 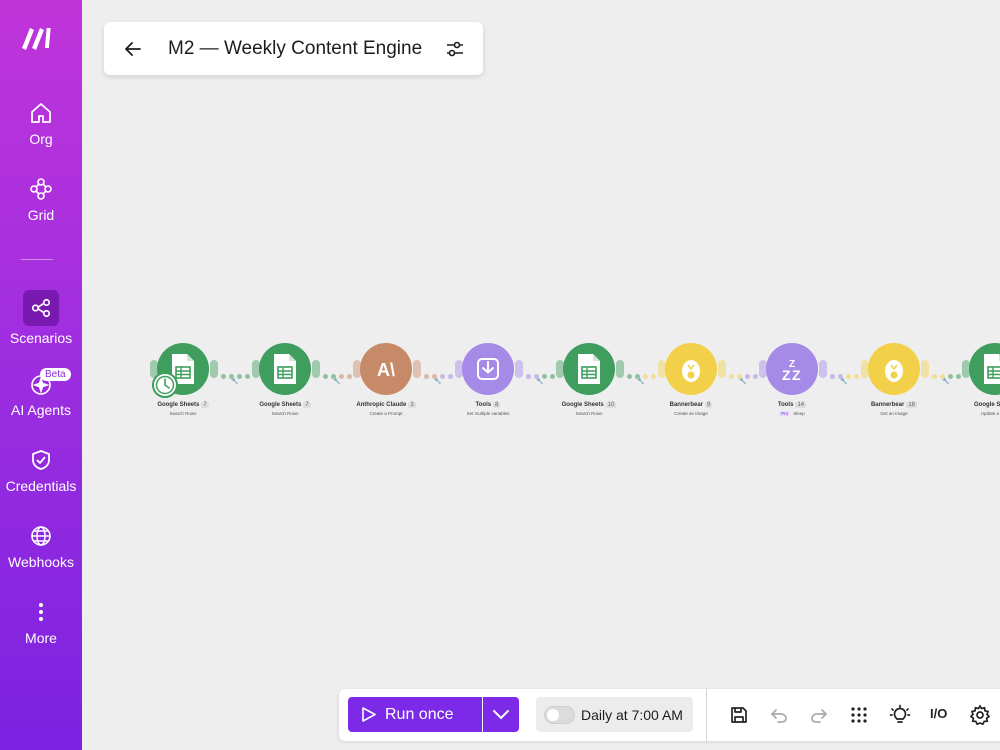 What do you see at coordinates (41, 338) in the screenshot?
I see `sidebar-item-label: Scenarios` at bounding box center [41, 338].